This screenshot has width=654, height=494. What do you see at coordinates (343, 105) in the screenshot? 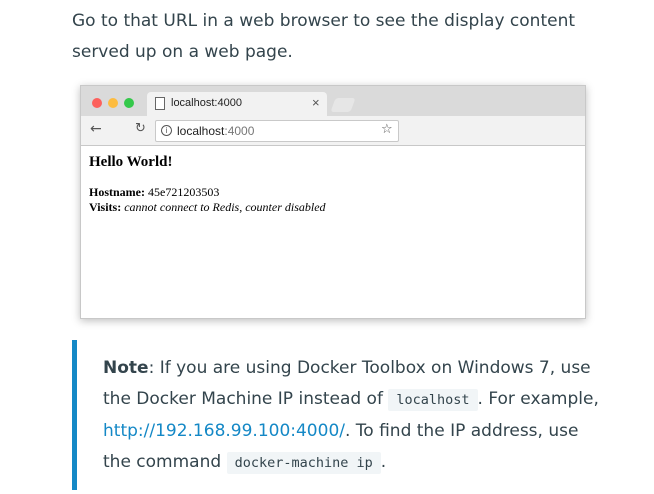
I see `new-tab-button` at bounding box center [343, 105].